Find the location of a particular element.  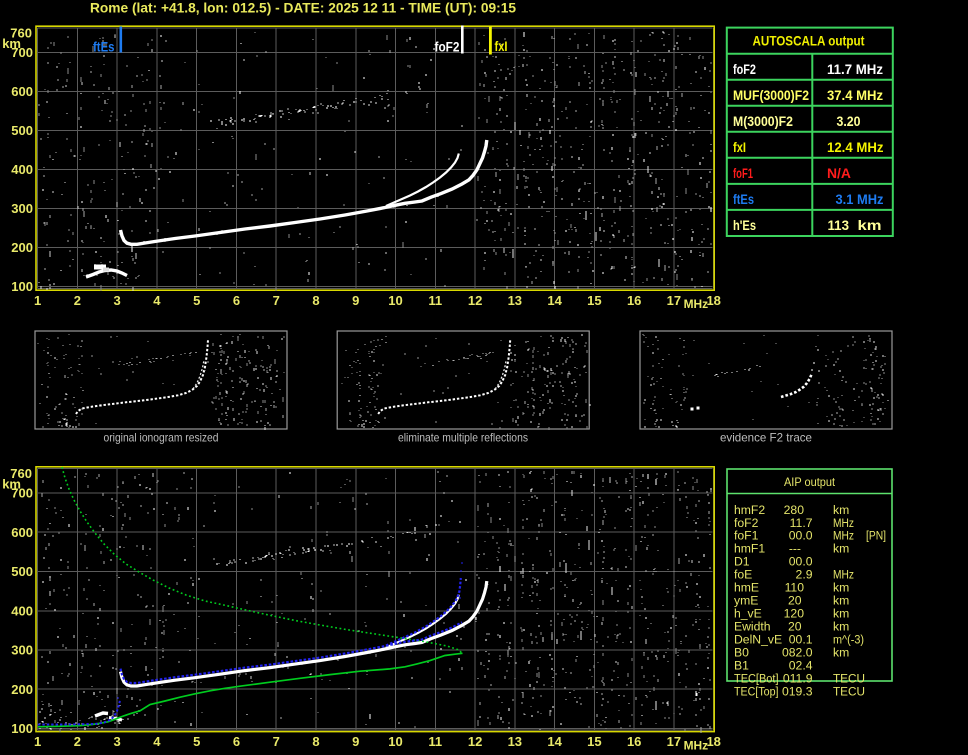

svg-text: foE is located at coordinates (743, 575).